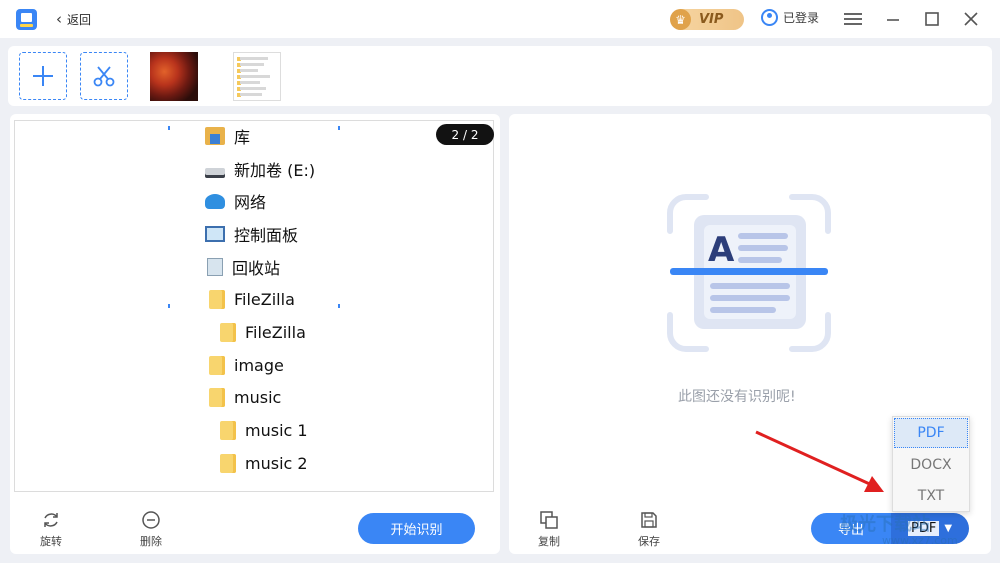 Image resolution: width=1000 pixels, height=563 pixels. What do you see at coordinates (26, 19) in the screenshot?
I see `app-logo-icon` at bounding box center [26, 19].